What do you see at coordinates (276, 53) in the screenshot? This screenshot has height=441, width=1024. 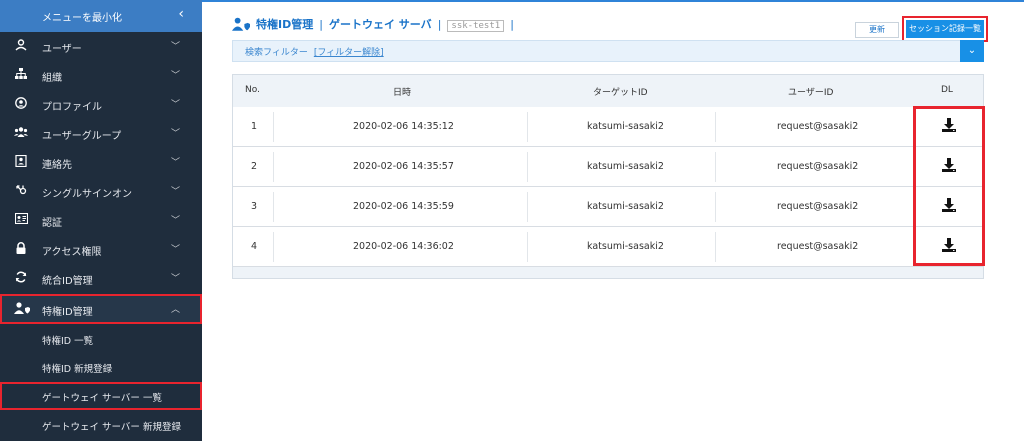 I see `filter-label-text: 検索フィルター` at bounding box center [276, 53].